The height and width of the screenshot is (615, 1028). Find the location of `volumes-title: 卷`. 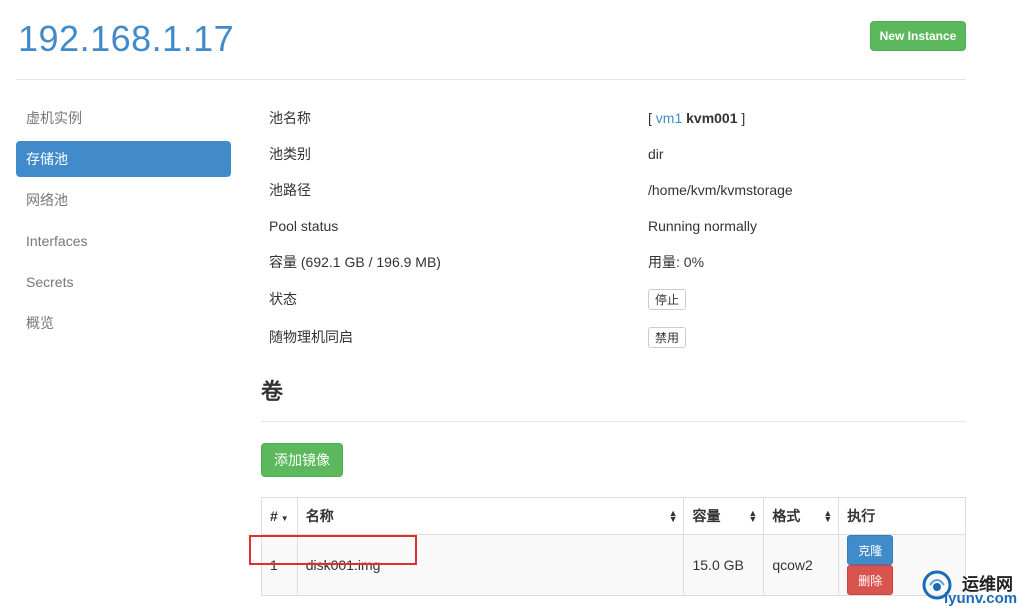

volumes-title: 卷 is located at coordinates (272, 392).